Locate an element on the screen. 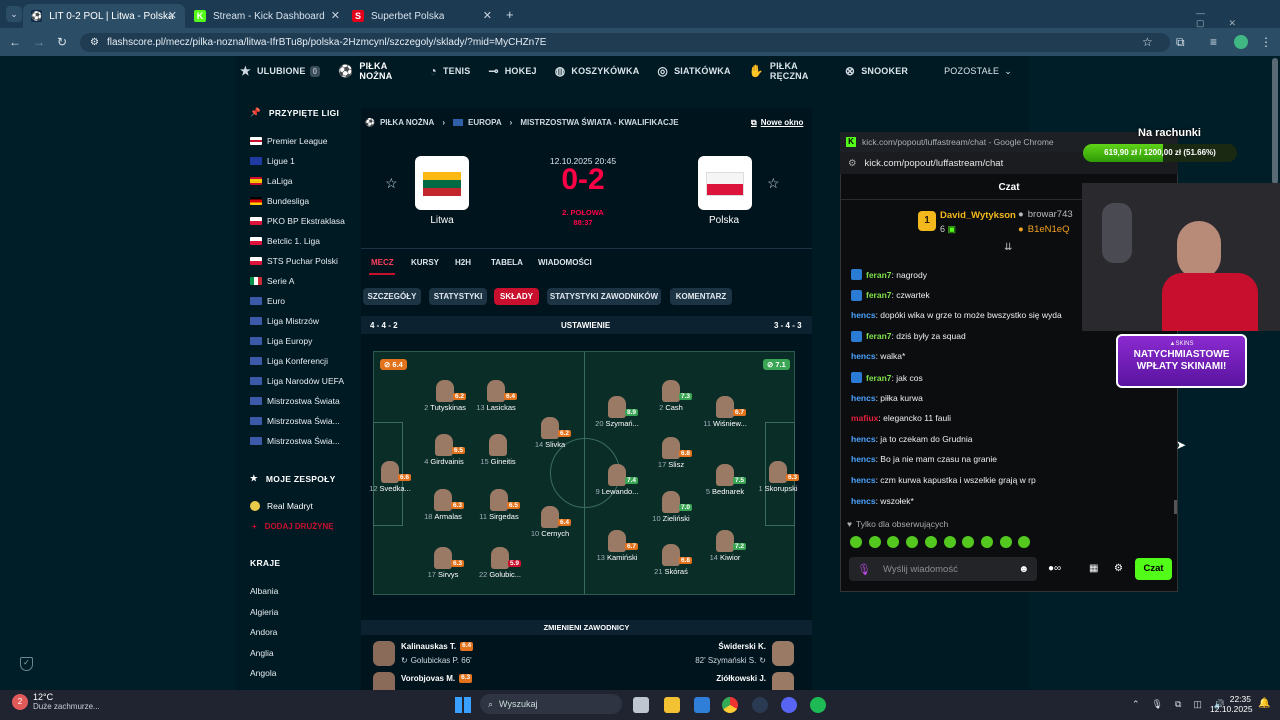 Image resolution: width=1280 pixels, height=720 pixels. sidebar-league: LaLiga is located at coordinates (271, 181).